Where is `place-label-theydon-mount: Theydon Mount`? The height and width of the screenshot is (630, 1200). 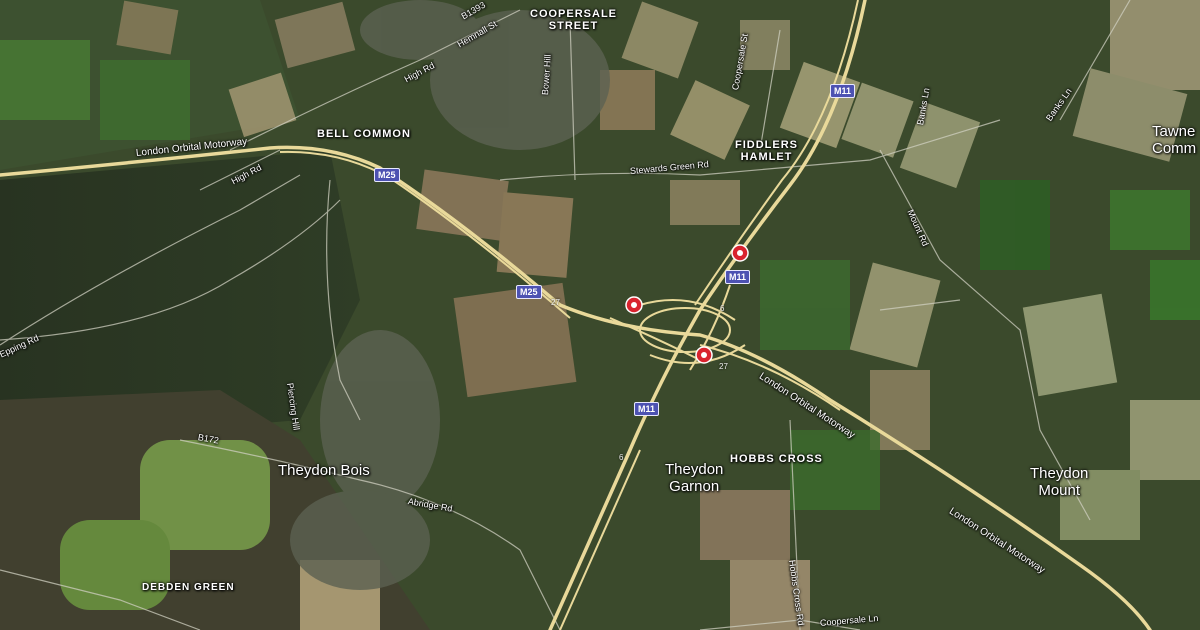 place-label-theydon-mount: Theydon Mount is located at coordinates (1059, 482).